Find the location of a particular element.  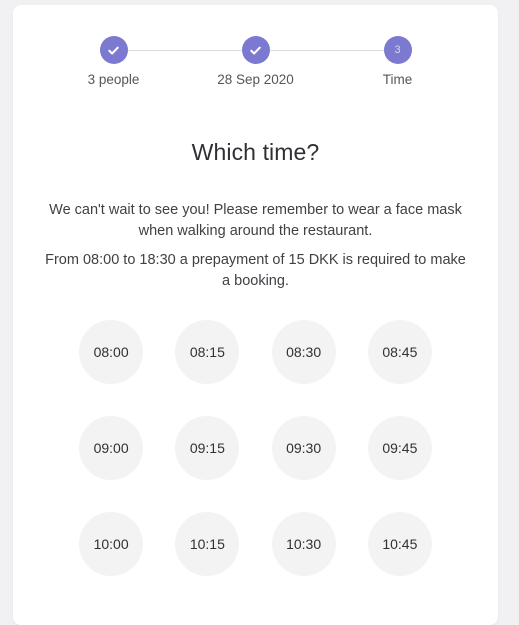

time-slot-label: 10:45 is located at coordinates (400, 544).